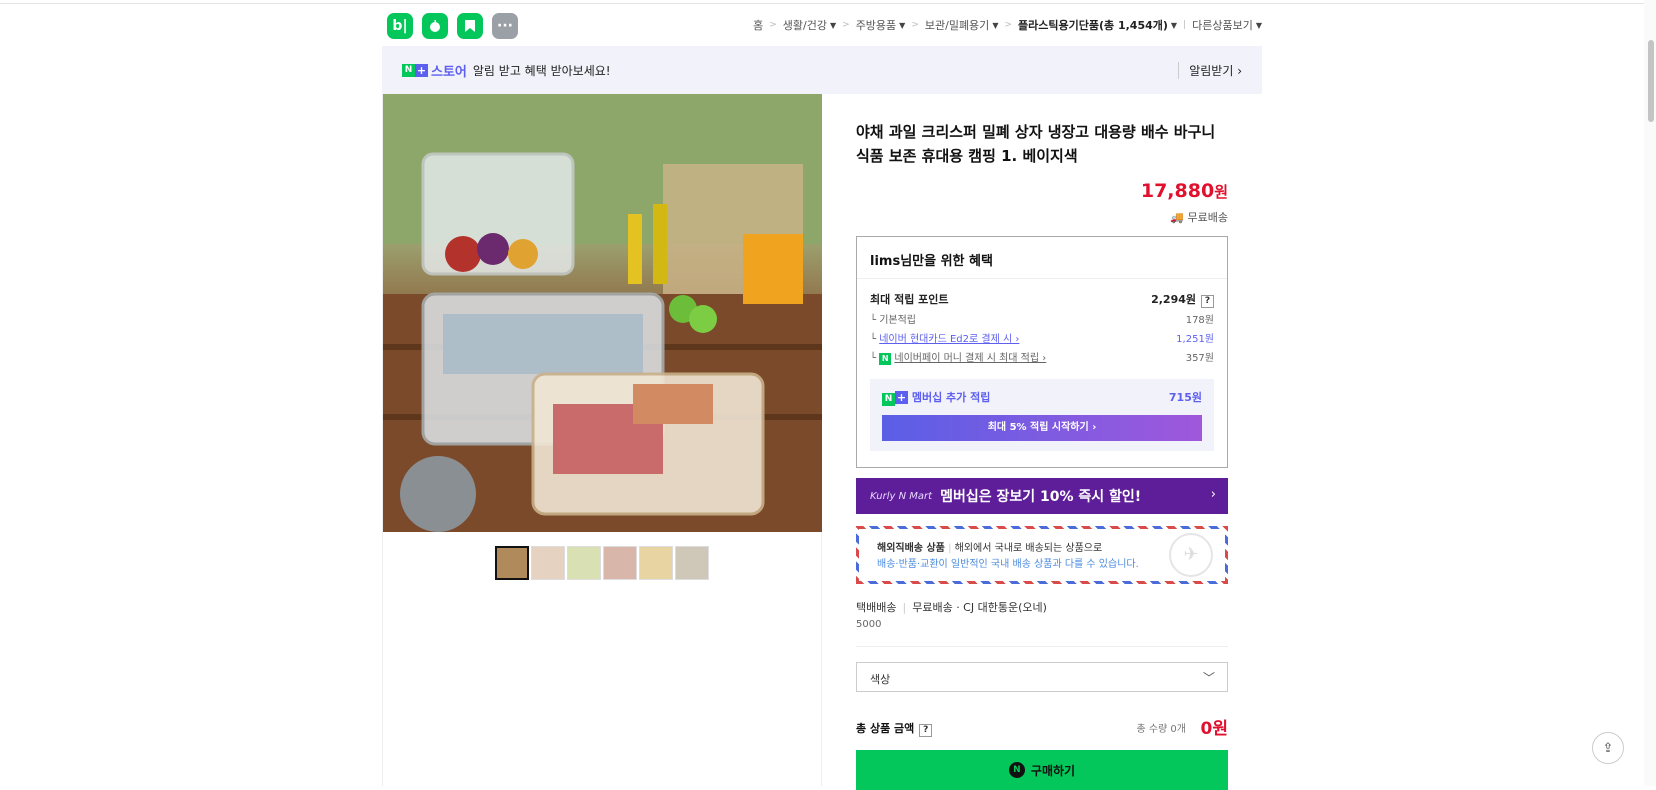 This screenshot has width=1656, height=790. Describe the element at coordinates (885, 358) in the screenshot. I see `naver-pay-icon: N` at that location.